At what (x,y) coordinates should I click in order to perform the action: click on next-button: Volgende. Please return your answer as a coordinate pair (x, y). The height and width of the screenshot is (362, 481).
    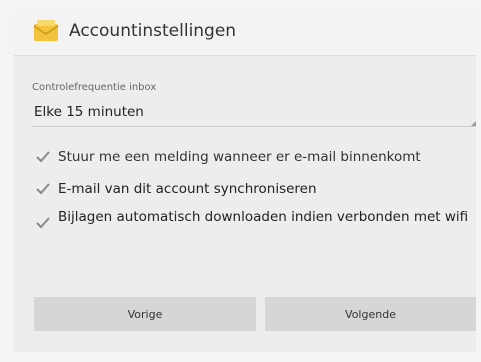
    Looking at the image, I should click on (370, 314).